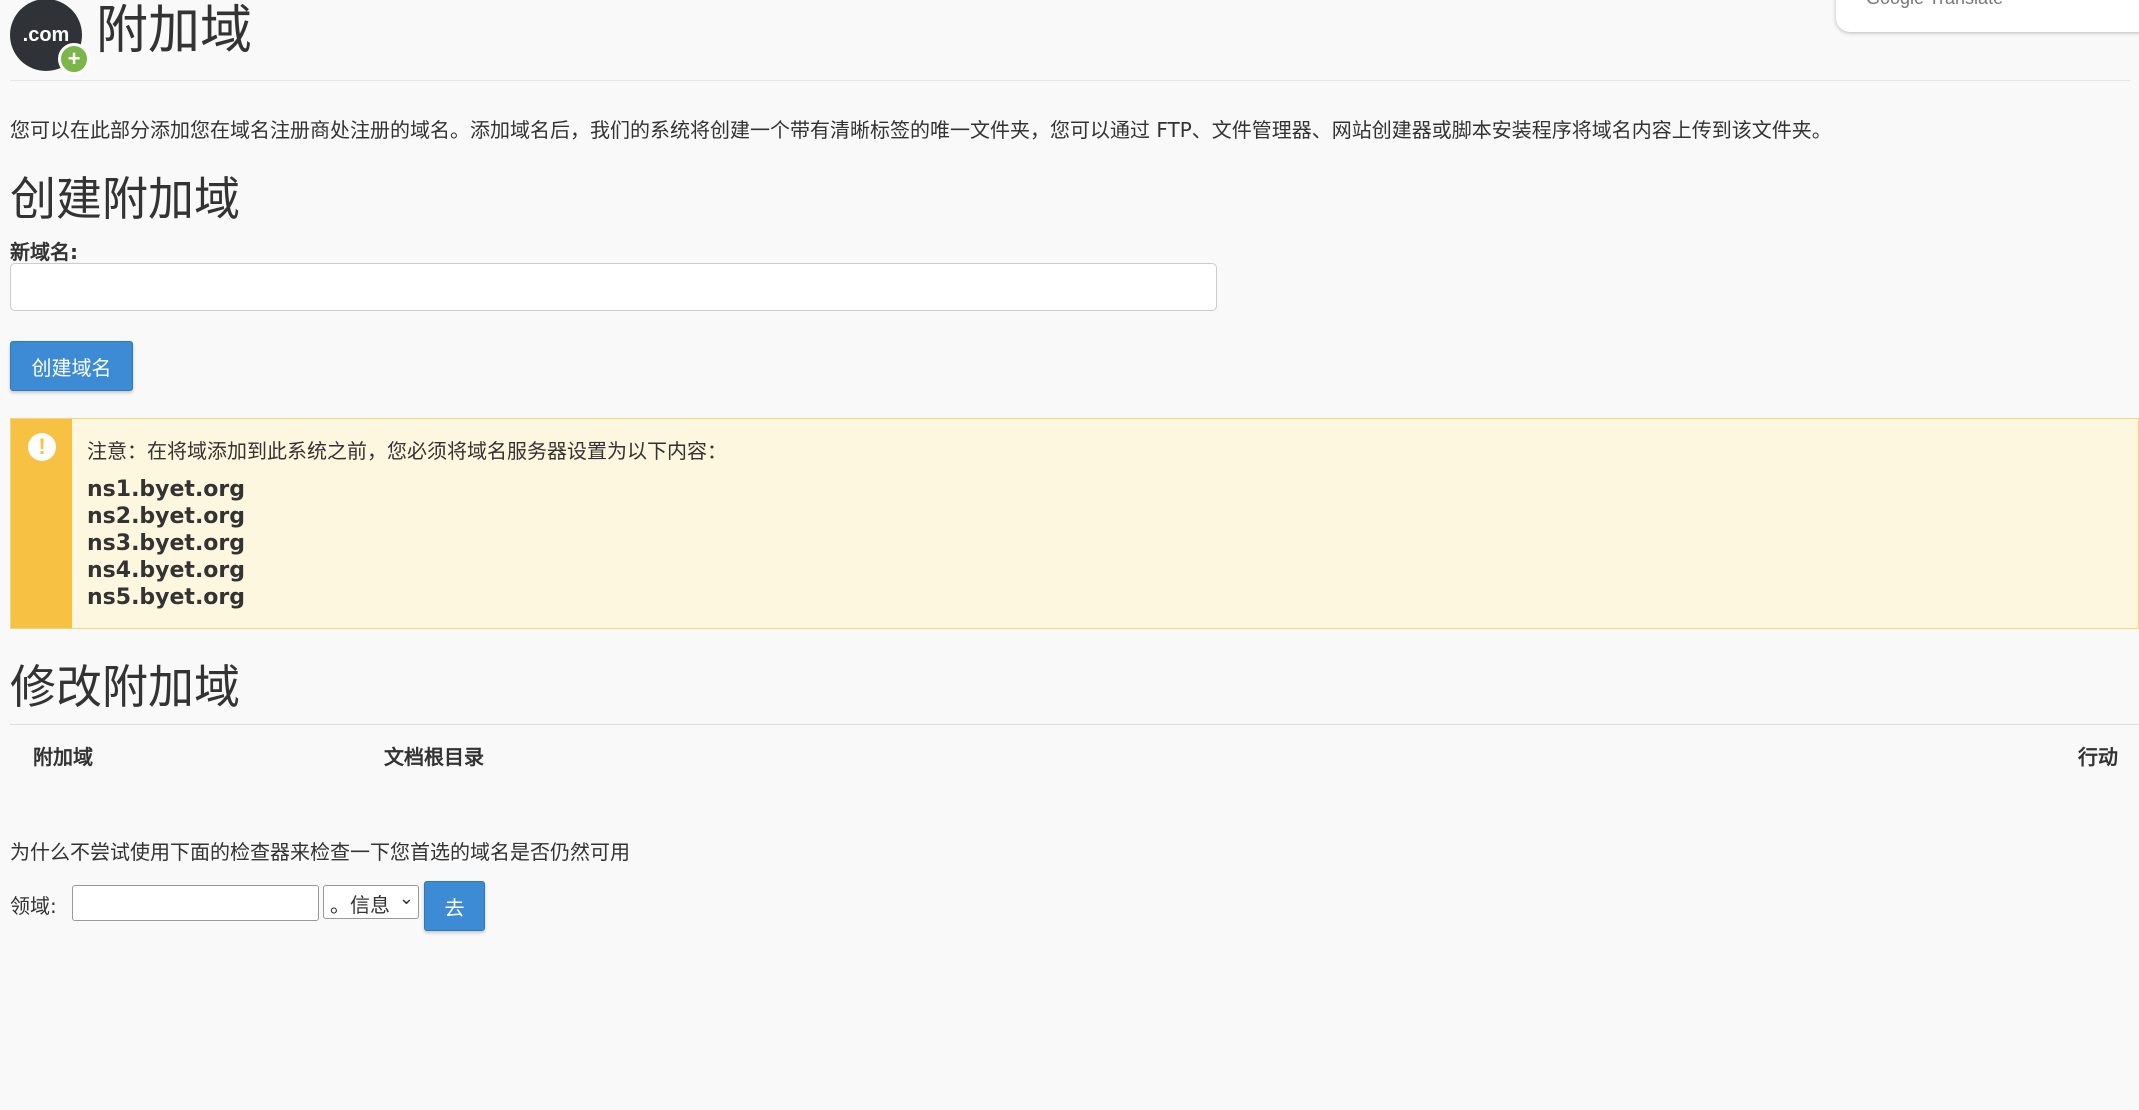  I want to click on modify-section-heading: 修改附加域, so click(125, 687).